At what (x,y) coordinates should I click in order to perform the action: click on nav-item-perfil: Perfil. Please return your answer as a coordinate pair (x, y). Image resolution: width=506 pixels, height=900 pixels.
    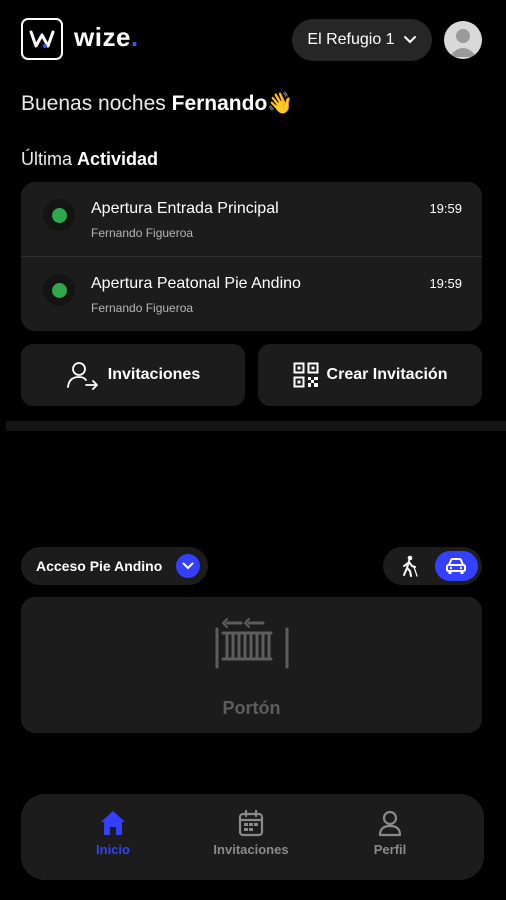
    Looking at the image, I should click on (390, 832).